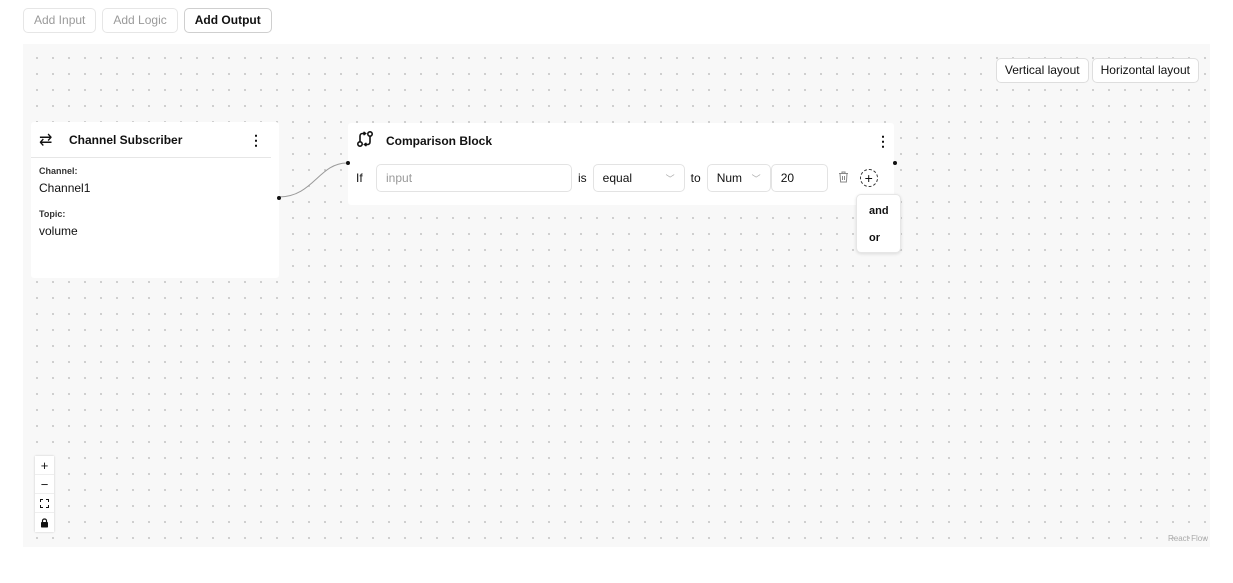 Image resolution: width=1233 pixels, height=583 pixels. I want to click on dropdown-item-and: and, so click(878, 214).